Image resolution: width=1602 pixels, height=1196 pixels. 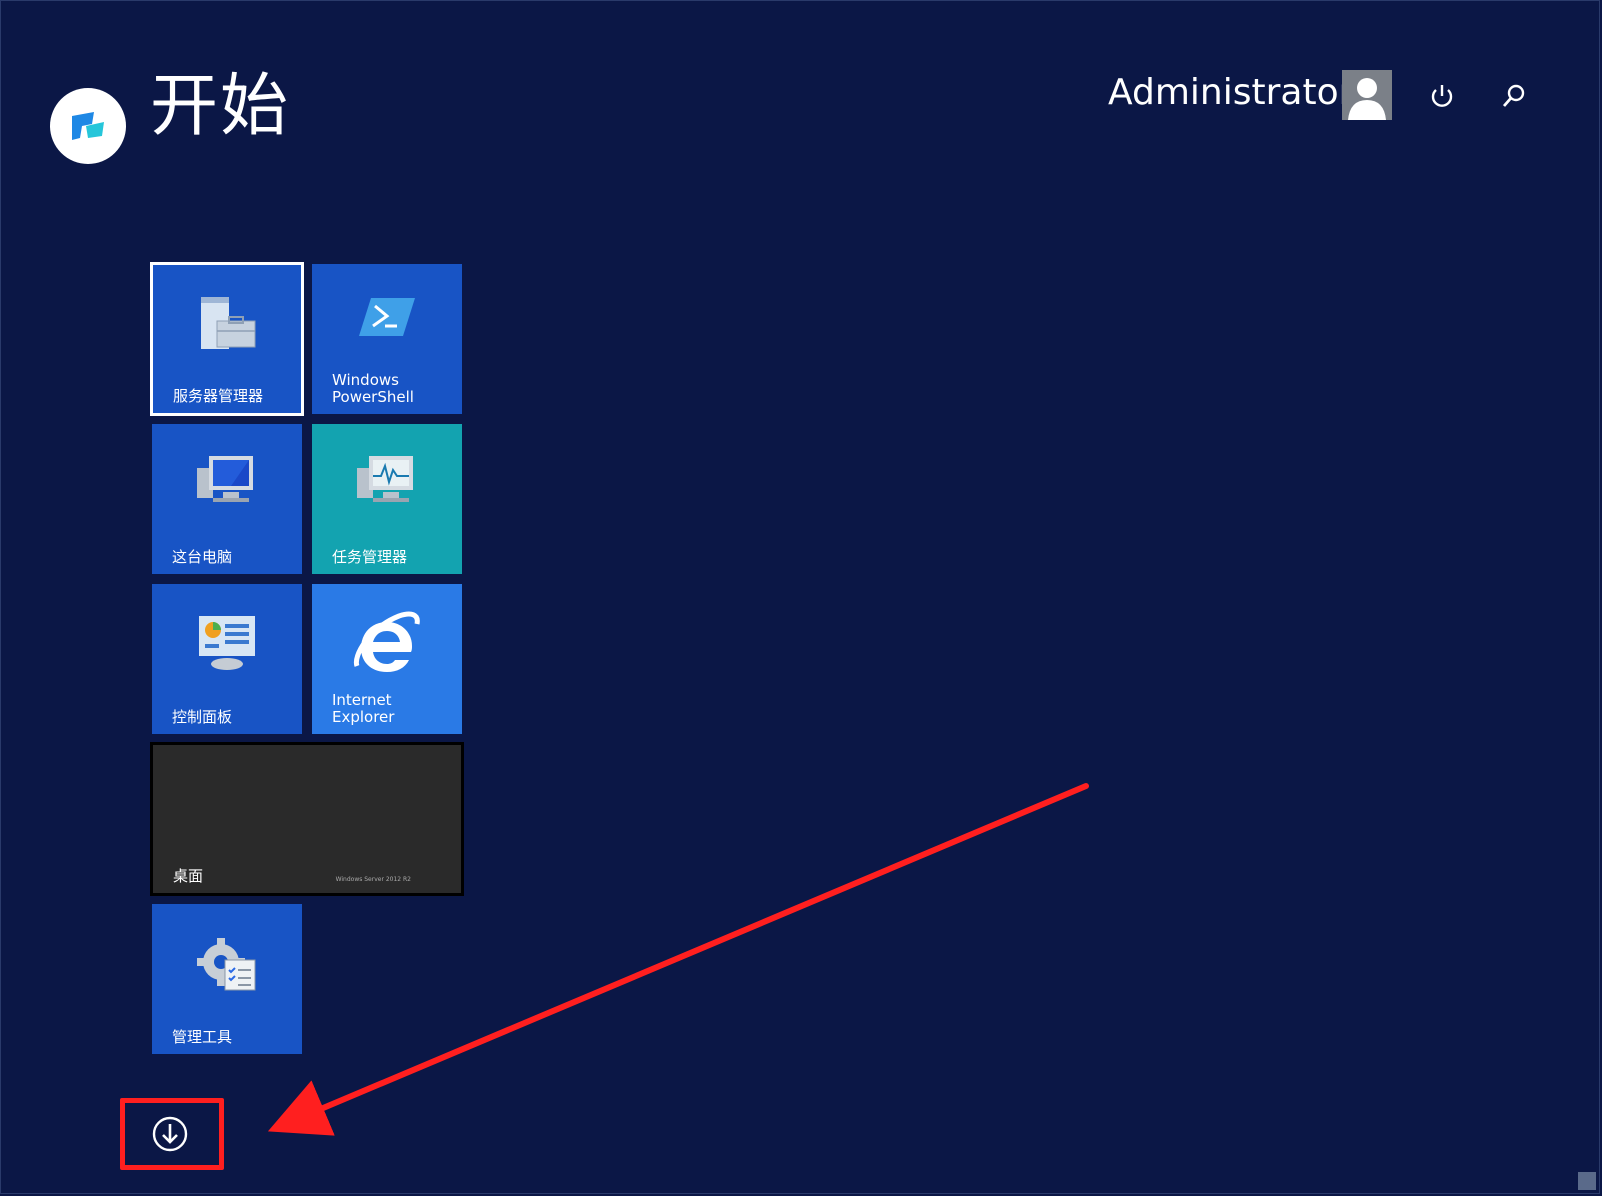 I want to click on corner-indicator, so click(x=1587, y=1181).